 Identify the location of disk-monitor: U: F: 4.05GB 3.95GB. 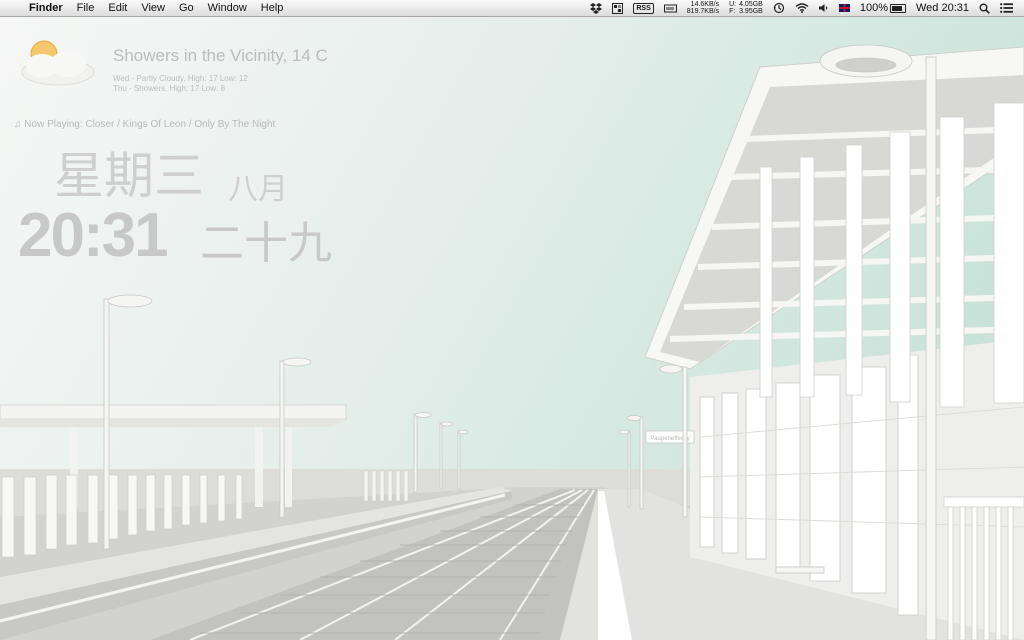
(746, 8).